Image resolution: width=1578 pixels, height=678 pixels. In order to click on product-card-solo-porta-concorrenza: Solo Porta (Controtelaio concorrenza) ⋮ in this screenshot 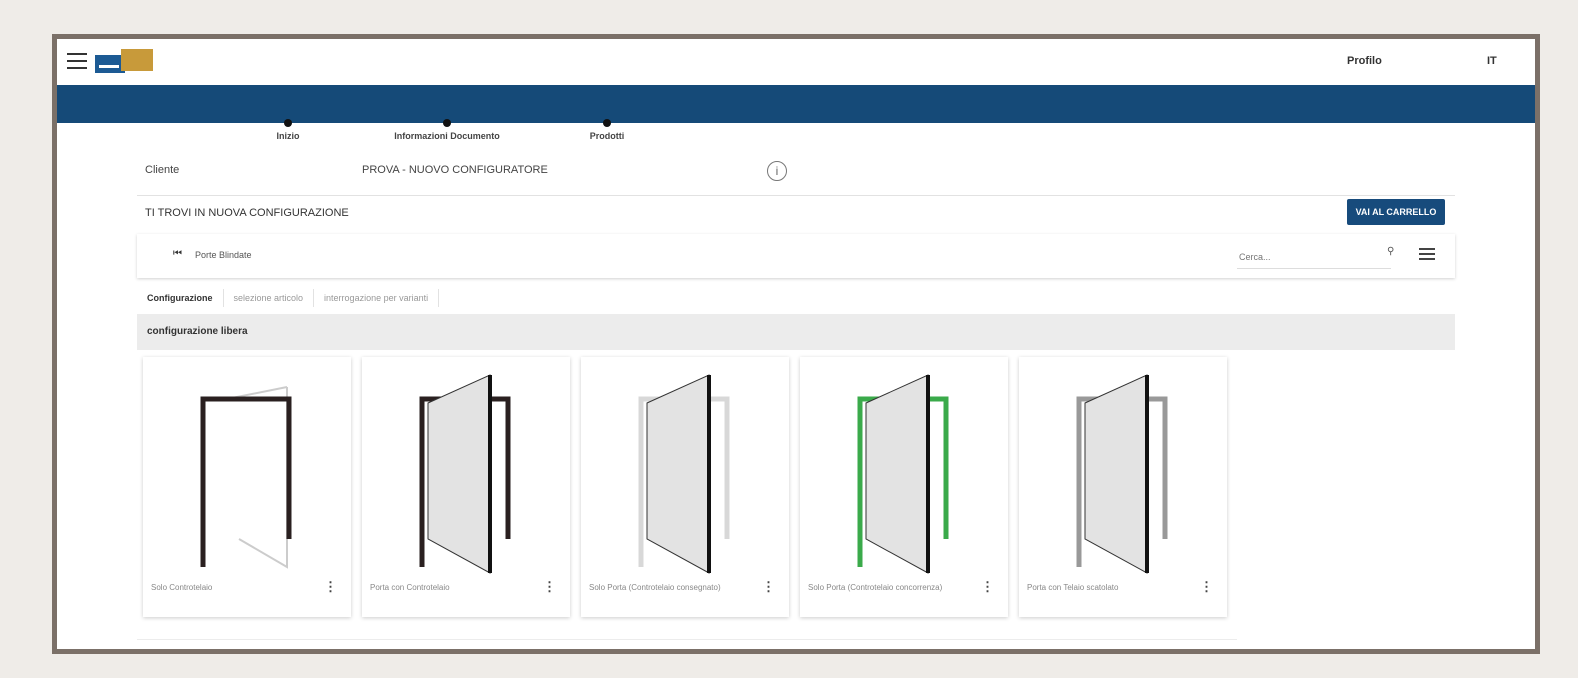, I will do `click(904, 487)`.